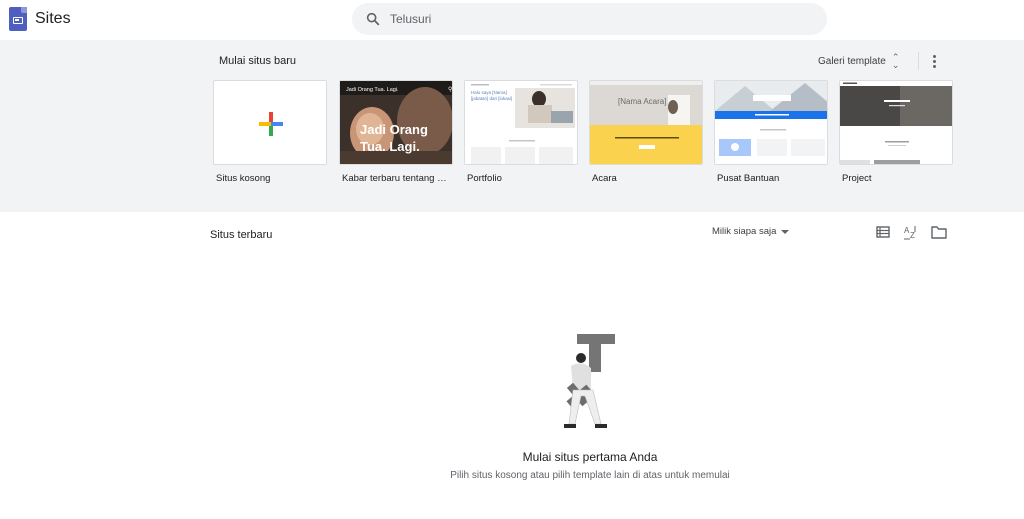  I want to click on recent-sites-title: Situs terbaru, so click(241, 235).